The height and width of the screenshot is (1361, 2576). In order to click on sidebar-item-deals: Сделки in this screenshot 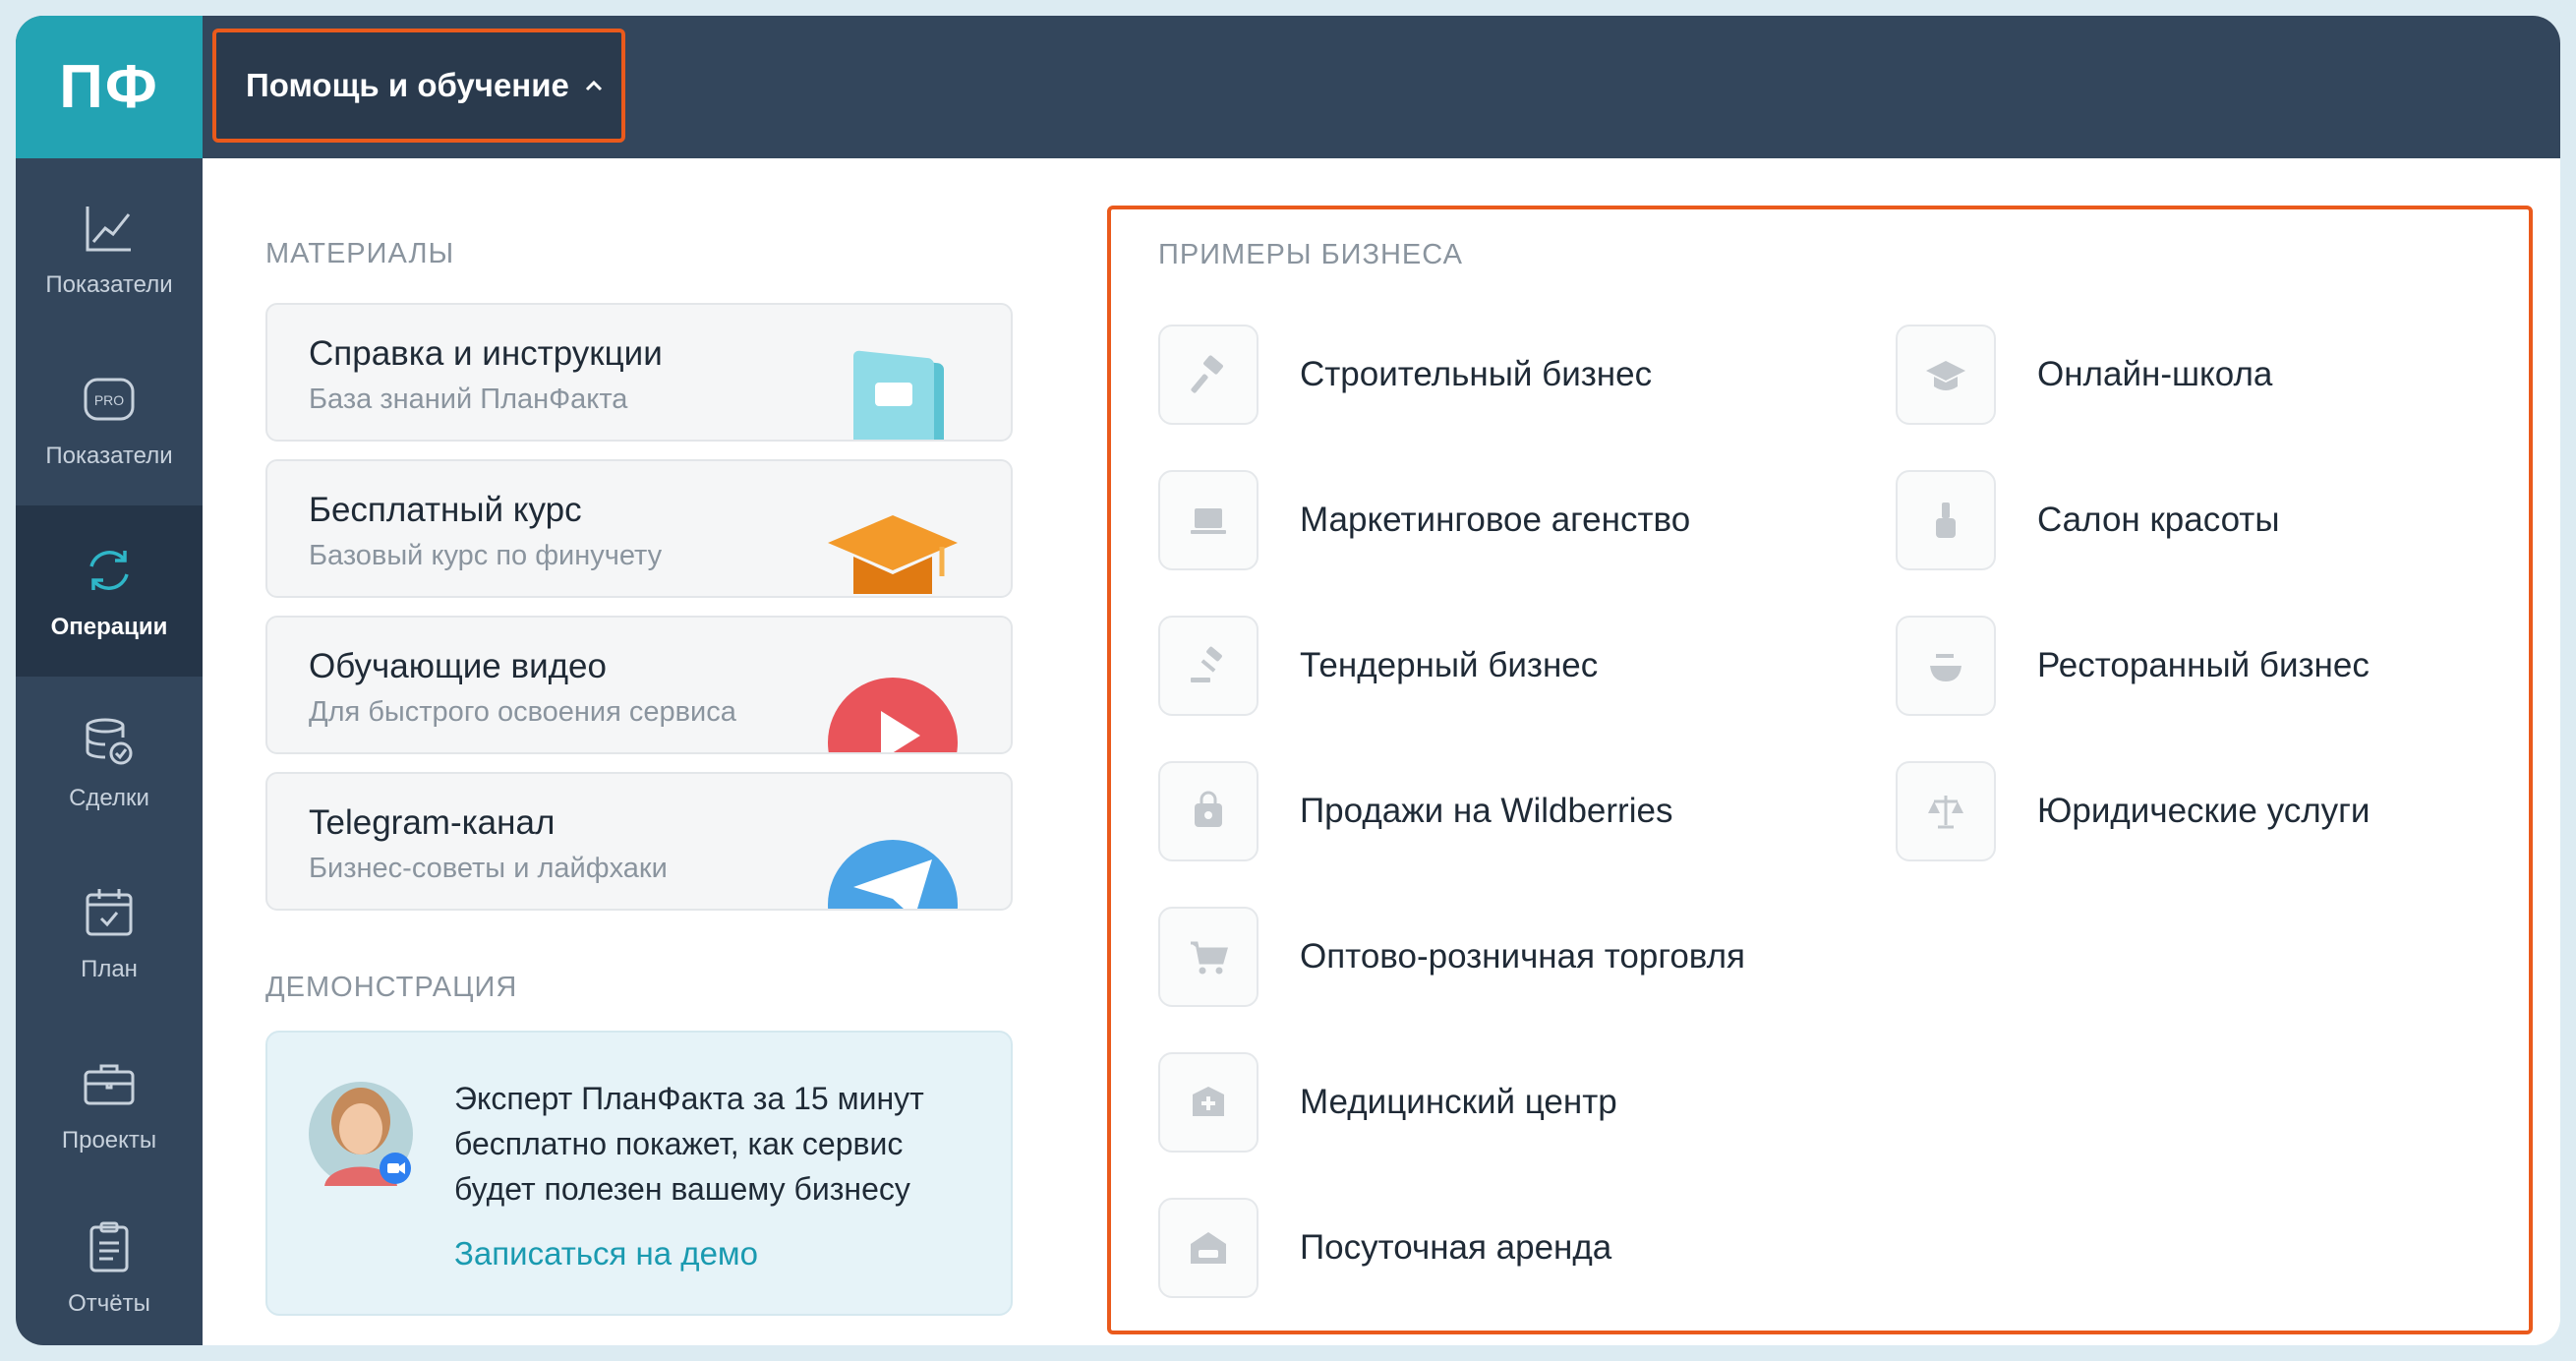, I will do `click(109, 762)`.